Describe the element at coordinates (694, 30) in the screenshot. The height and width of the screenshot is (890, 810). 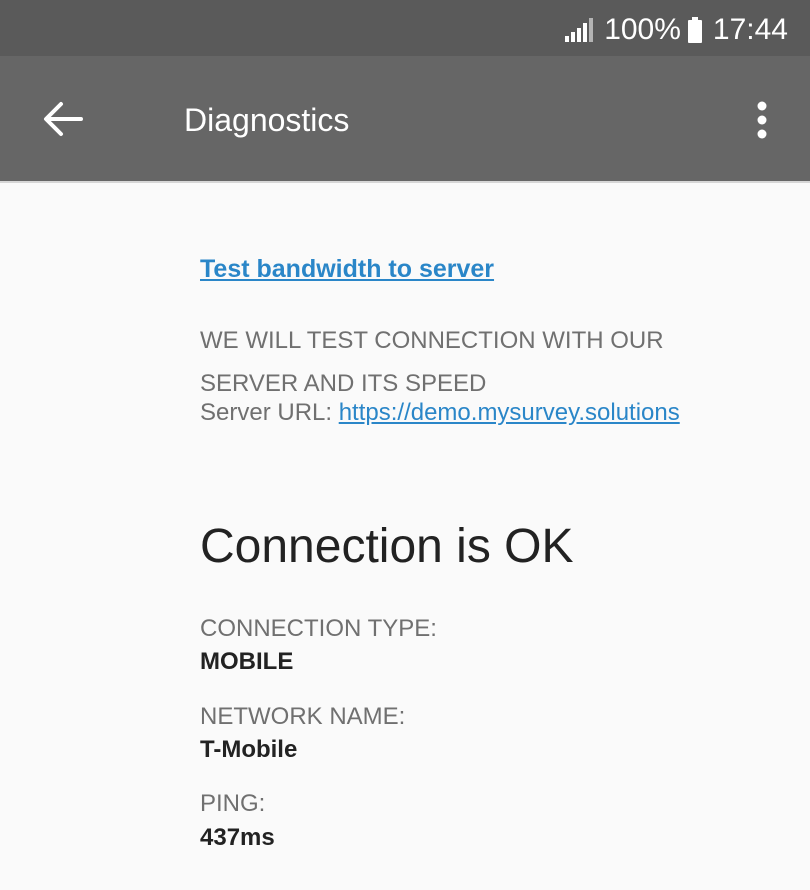
I see `battery-icon` at that location.